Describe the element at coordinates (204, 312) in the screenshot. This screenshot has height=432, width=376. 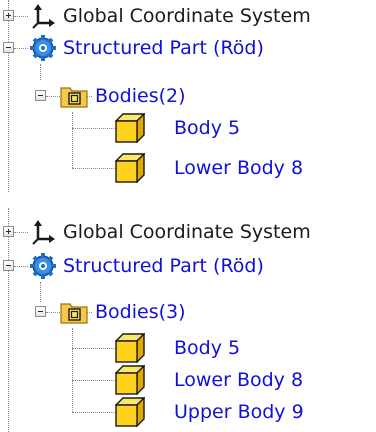
I see `tree-item-bodies: Bodies(3)` at that location.